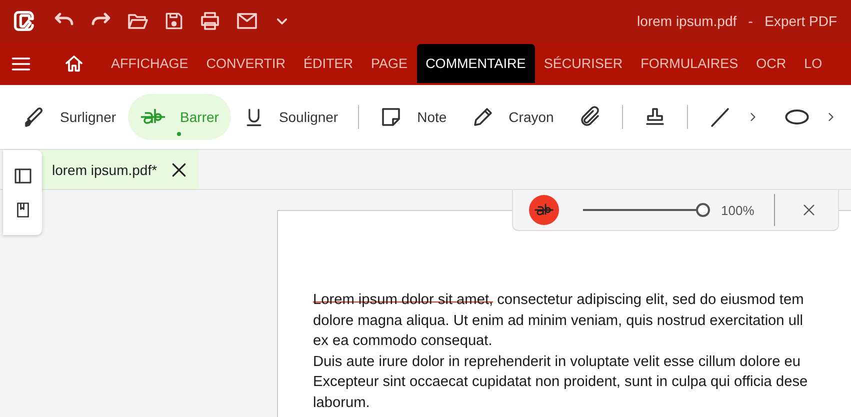 Image resolution: width=851 pixels, height=417 pixels. I want to click on ribbon-tab: PAGE, so click(389, 63).